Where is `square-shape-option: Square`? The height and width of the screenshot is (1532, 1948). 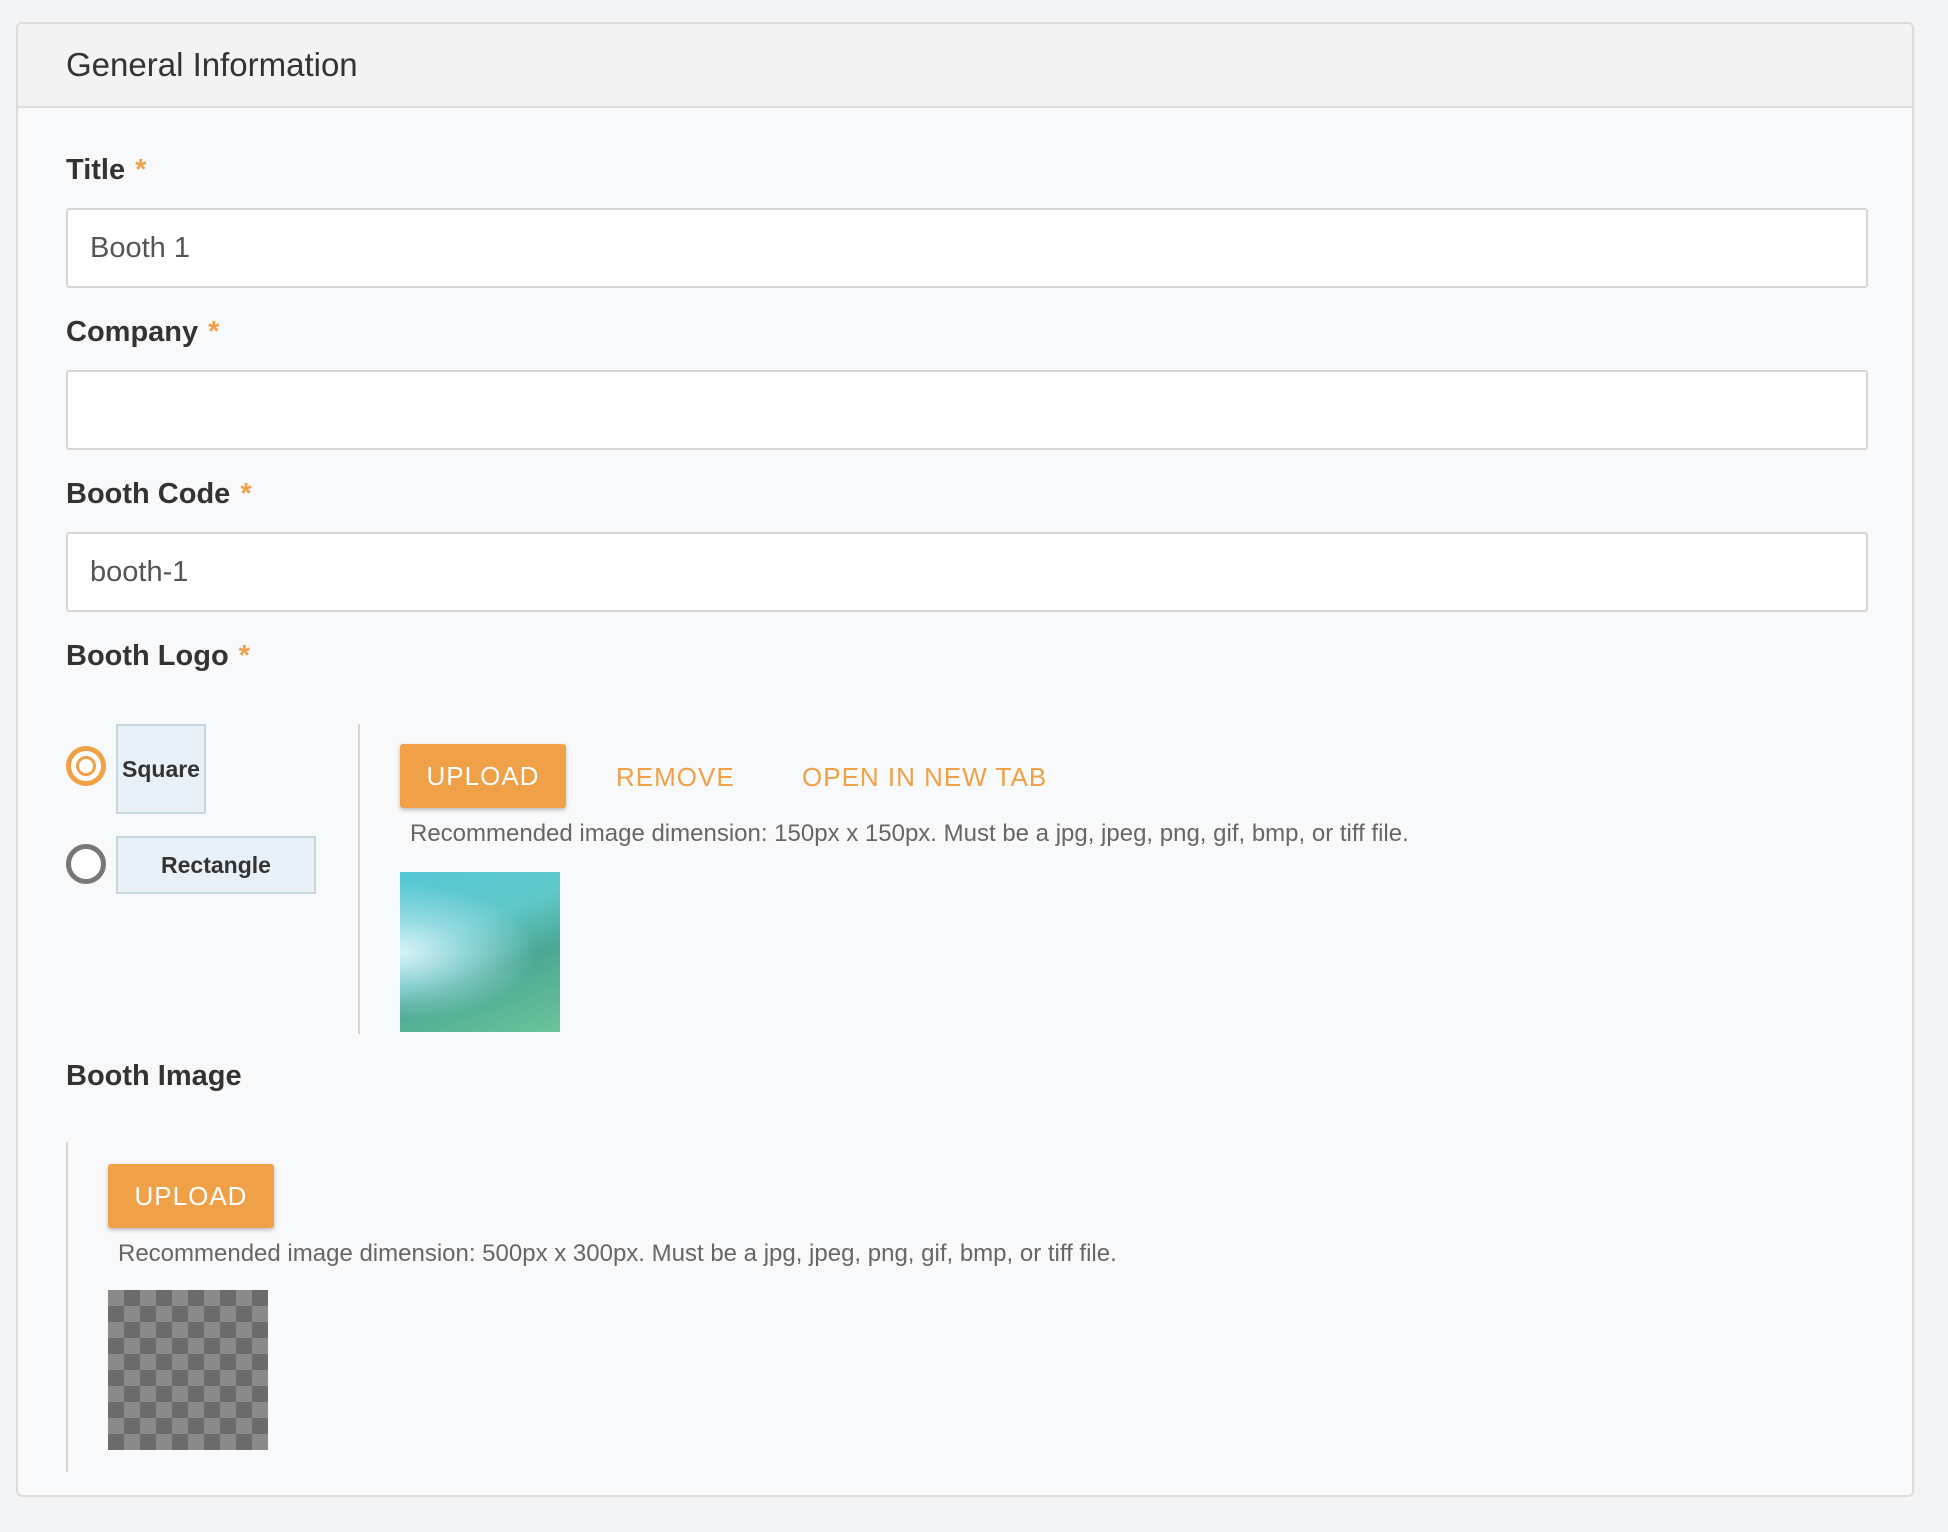
square-shape-option: Square is located at coordinates (161, 769).